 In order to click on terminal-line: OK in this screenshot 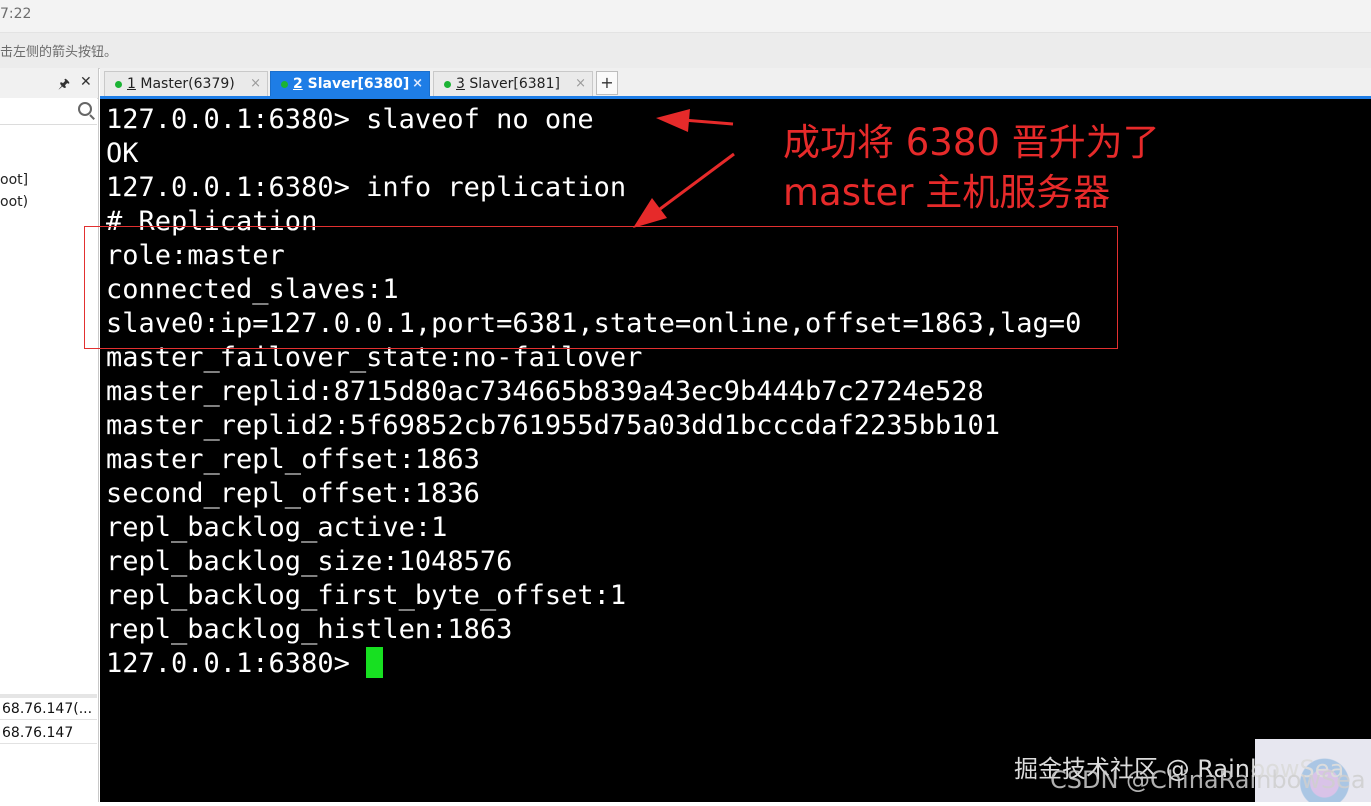, I will do `click(122, 153)`.